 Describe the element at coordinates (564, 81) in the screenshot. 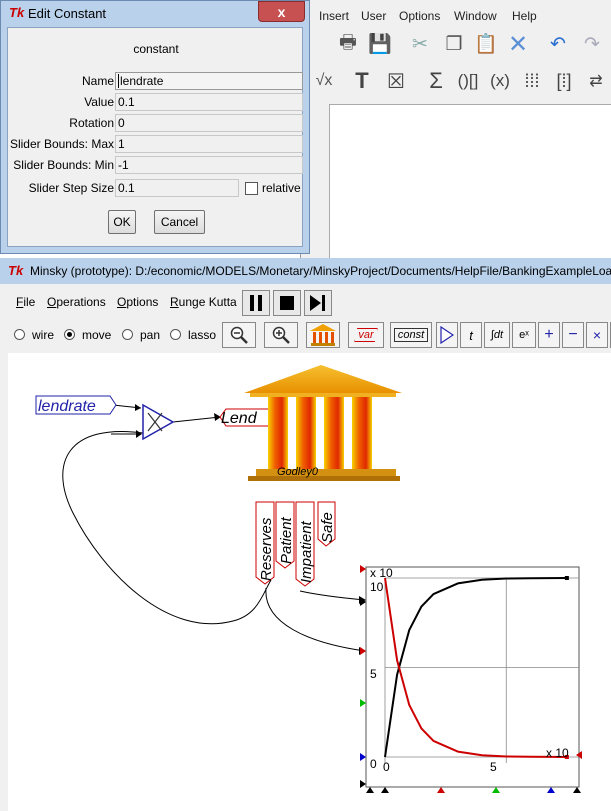

I see `bracket-matrix-icon: [⁞]` at that location.